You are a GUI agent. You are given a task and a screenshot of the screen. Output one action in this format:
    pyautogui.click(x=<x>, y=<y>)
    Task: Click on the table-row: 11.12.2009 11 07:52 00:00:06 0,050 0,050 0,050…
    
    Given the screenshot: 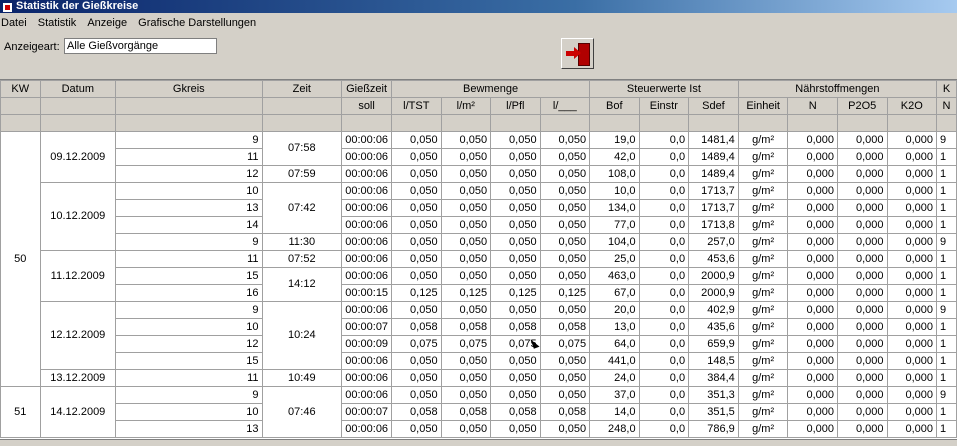 What is the action you would take?
    pyautogui.click(x=479, y=276)
    